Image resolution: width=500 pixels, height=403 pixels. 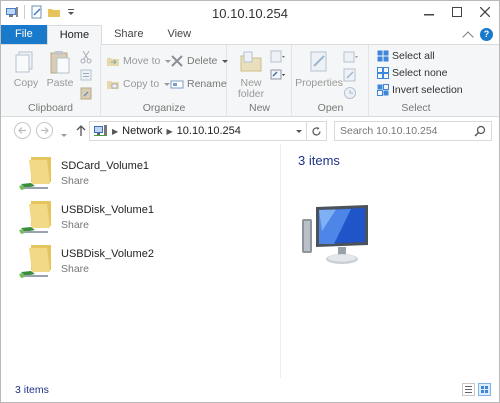 What do you see at coordinates (128, 34) in the screenshot?
I see `tab-share: Share` at bounding box center [128, 34].